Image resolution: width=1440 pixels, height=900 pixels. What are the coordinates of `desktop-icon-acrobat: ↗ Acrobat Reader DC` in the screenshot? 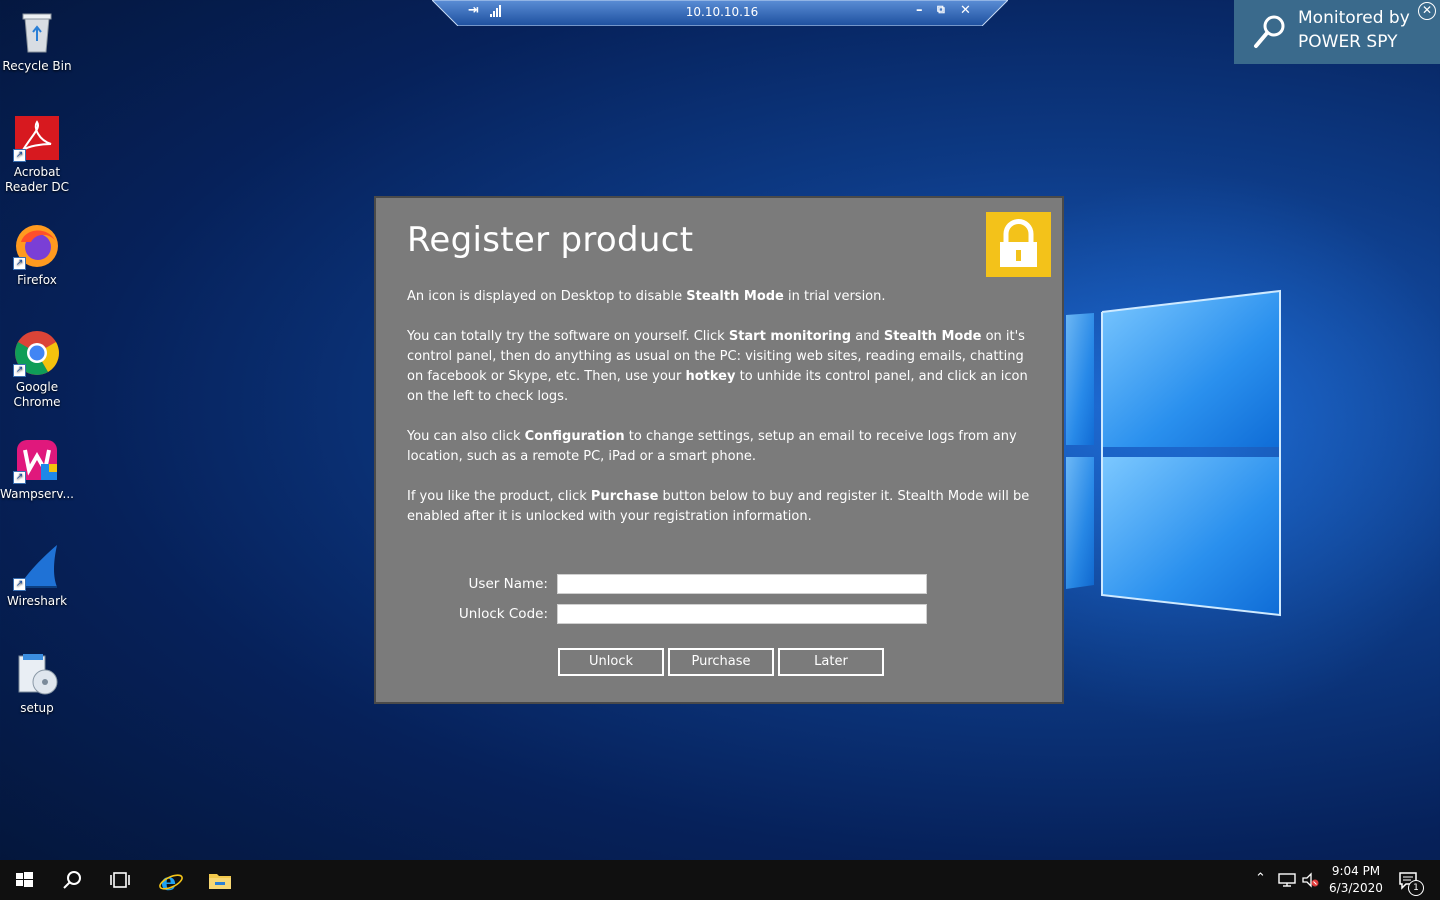 It's located at (37, 154).